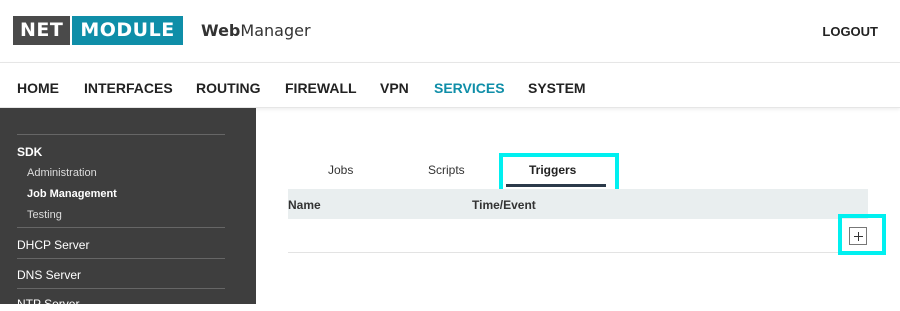 The width and height of the screenshot is (900, 311). I want to click on netmodule-logo: NET MODULE, so click(98, 30).